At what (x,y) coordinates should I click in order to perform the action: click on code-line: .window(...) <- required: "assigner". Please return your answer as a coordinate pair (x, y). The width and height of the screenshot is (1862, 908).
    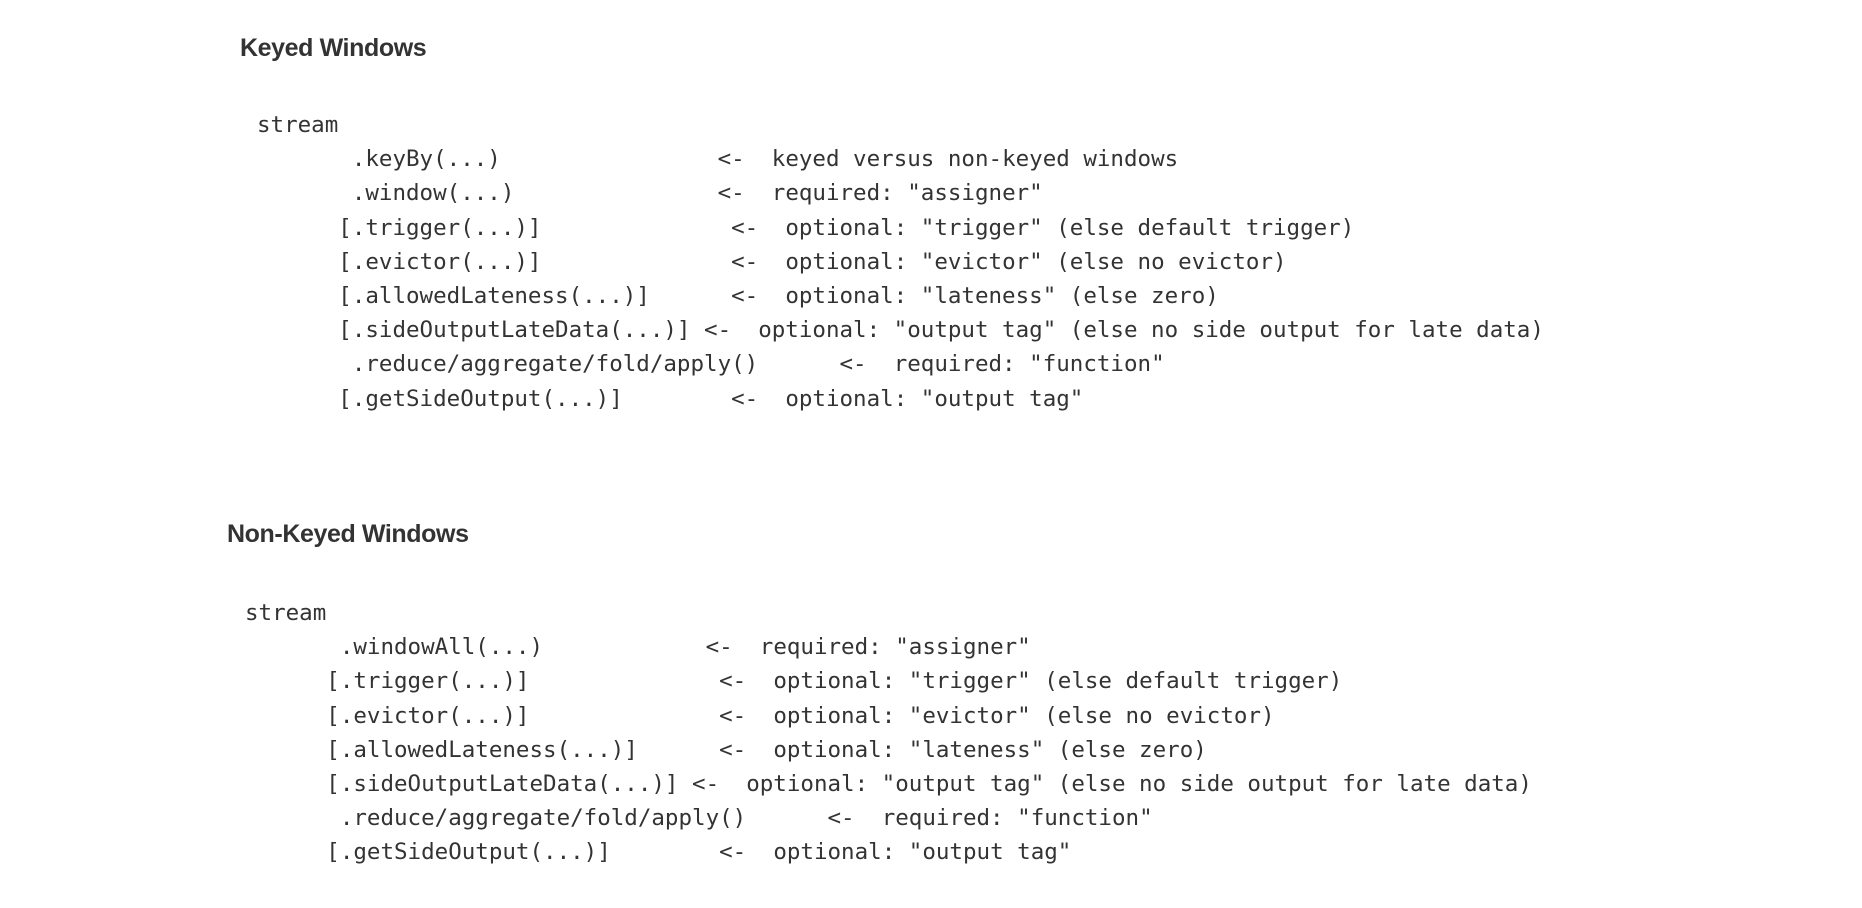
    Looking at the image, I should click on (900, 193).